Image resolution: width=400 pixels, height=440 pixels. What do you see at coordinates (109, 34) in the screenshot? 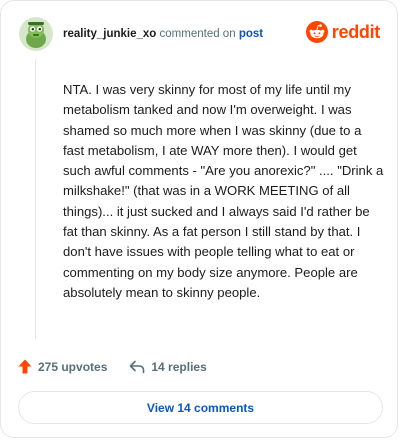
I see `username: reality_junkie_xo` at bounding box center [109, 34].